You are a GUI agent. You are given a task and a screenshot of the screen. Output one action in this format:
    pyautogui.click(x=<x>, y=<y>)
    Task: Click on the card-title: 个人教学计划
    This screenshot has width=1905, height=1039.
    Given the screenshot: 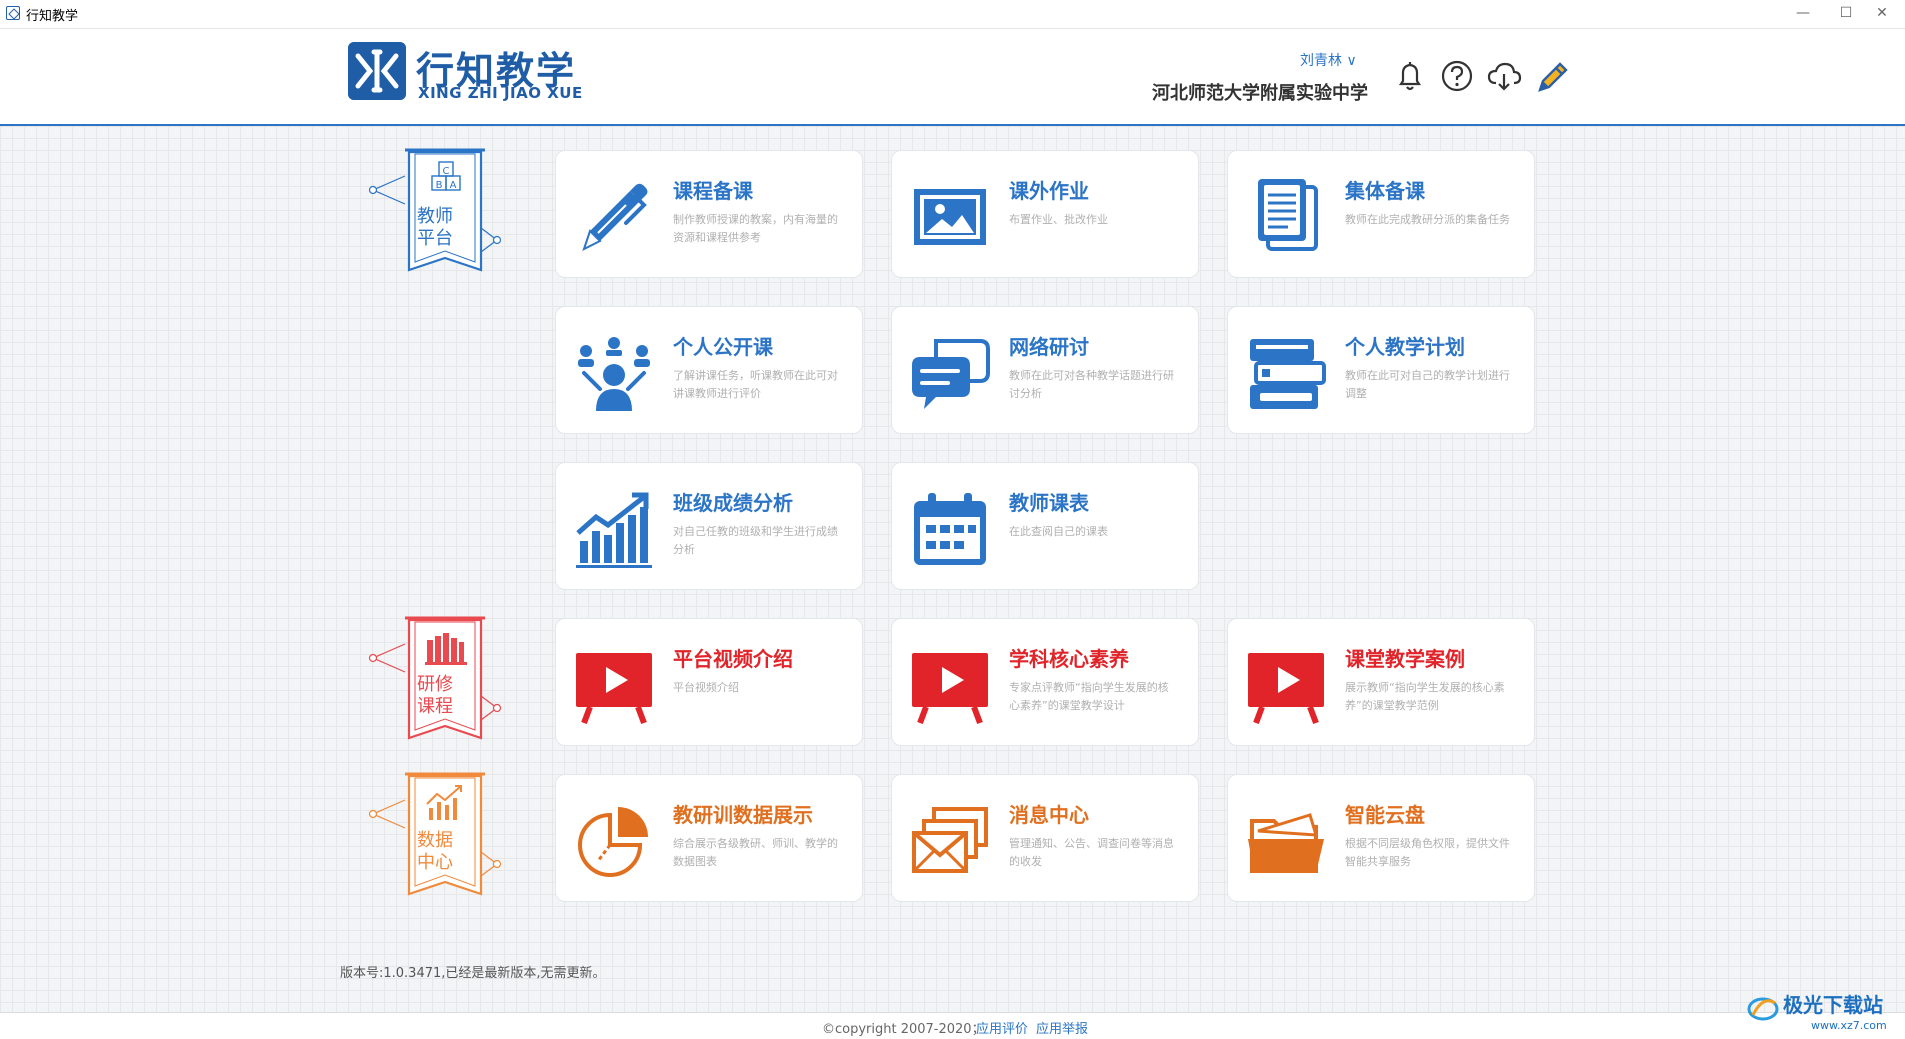 What is the action you would take?
    pyautogui.click(x=1405, y=347)
    